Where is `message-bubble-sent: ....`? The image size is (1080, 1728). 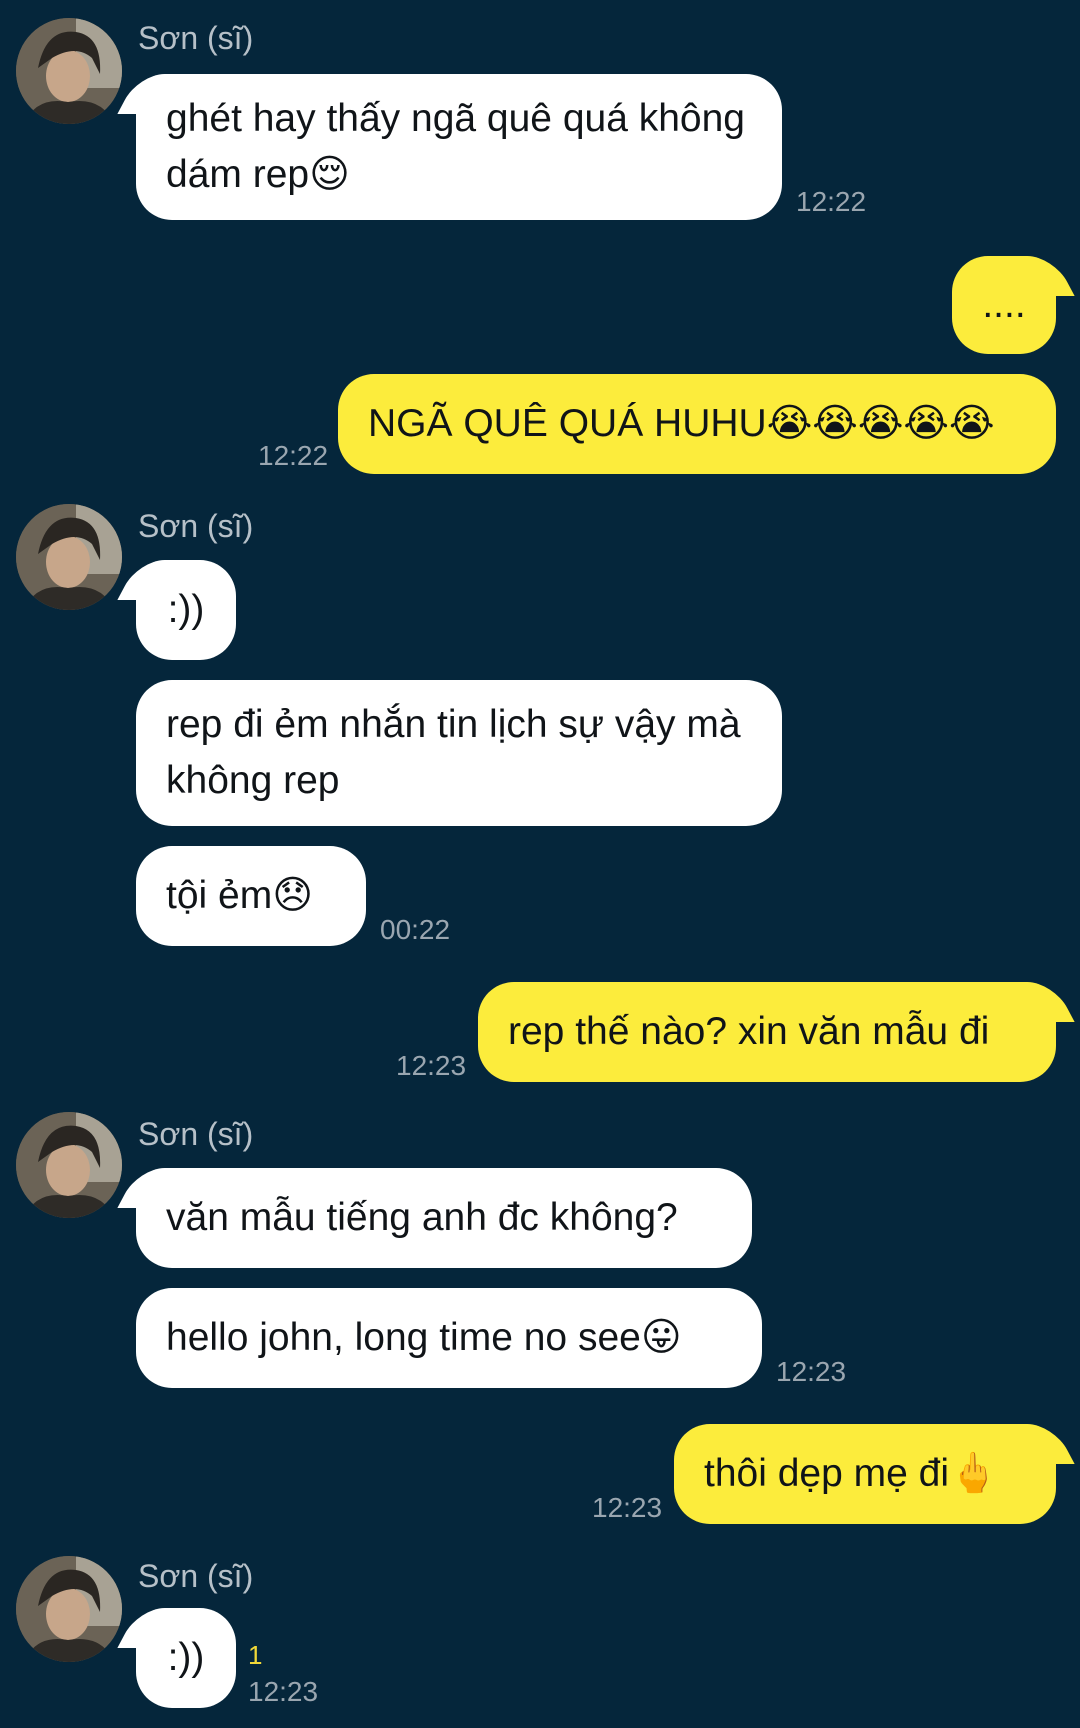 message-bubble-sent: .... is located at coordinates (1004, 305).